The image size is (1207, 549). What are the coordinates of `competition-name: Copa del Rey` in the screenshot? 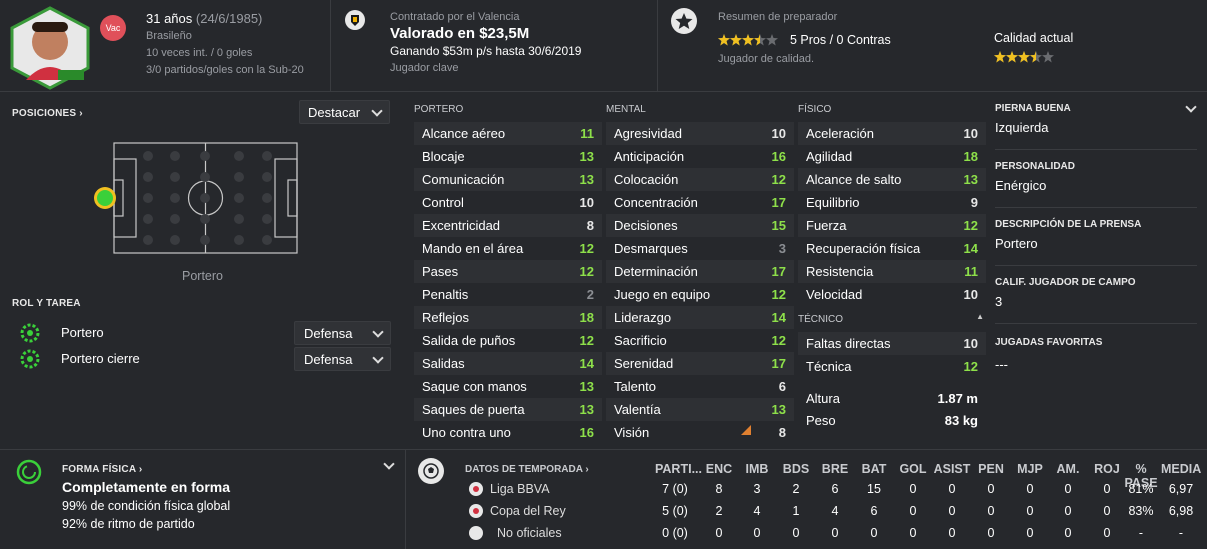 It's located at (528, 511).